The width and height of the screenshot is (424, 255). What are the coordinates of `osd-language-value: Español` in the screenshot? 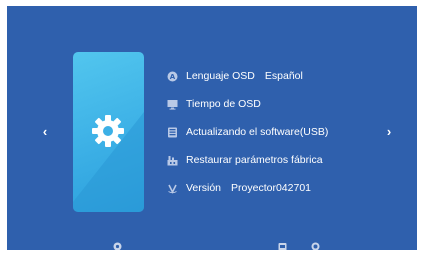 It's located at (283, 76).